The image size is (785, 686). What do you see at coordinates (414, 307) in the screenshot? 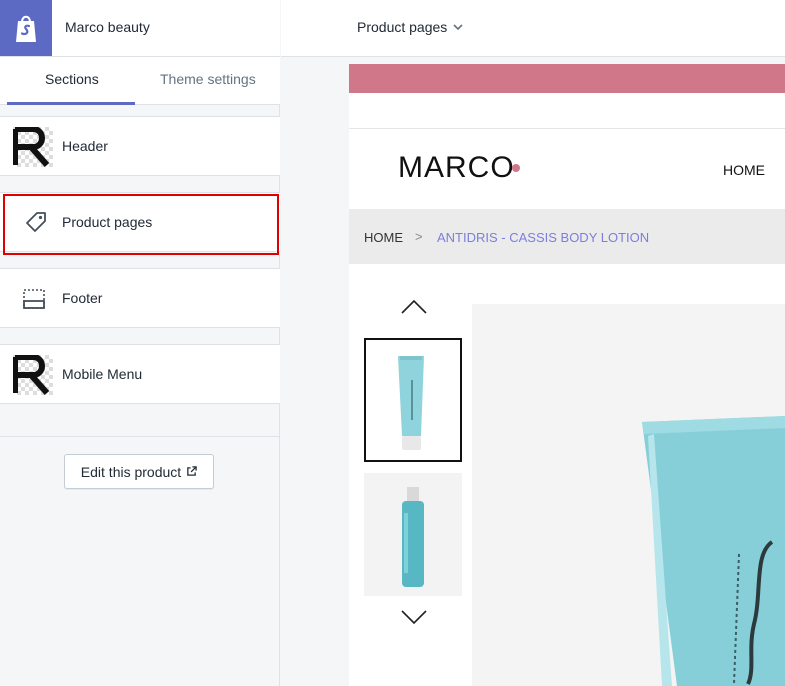
I see `chevron-up-icon` at bounding box center [414, 307].